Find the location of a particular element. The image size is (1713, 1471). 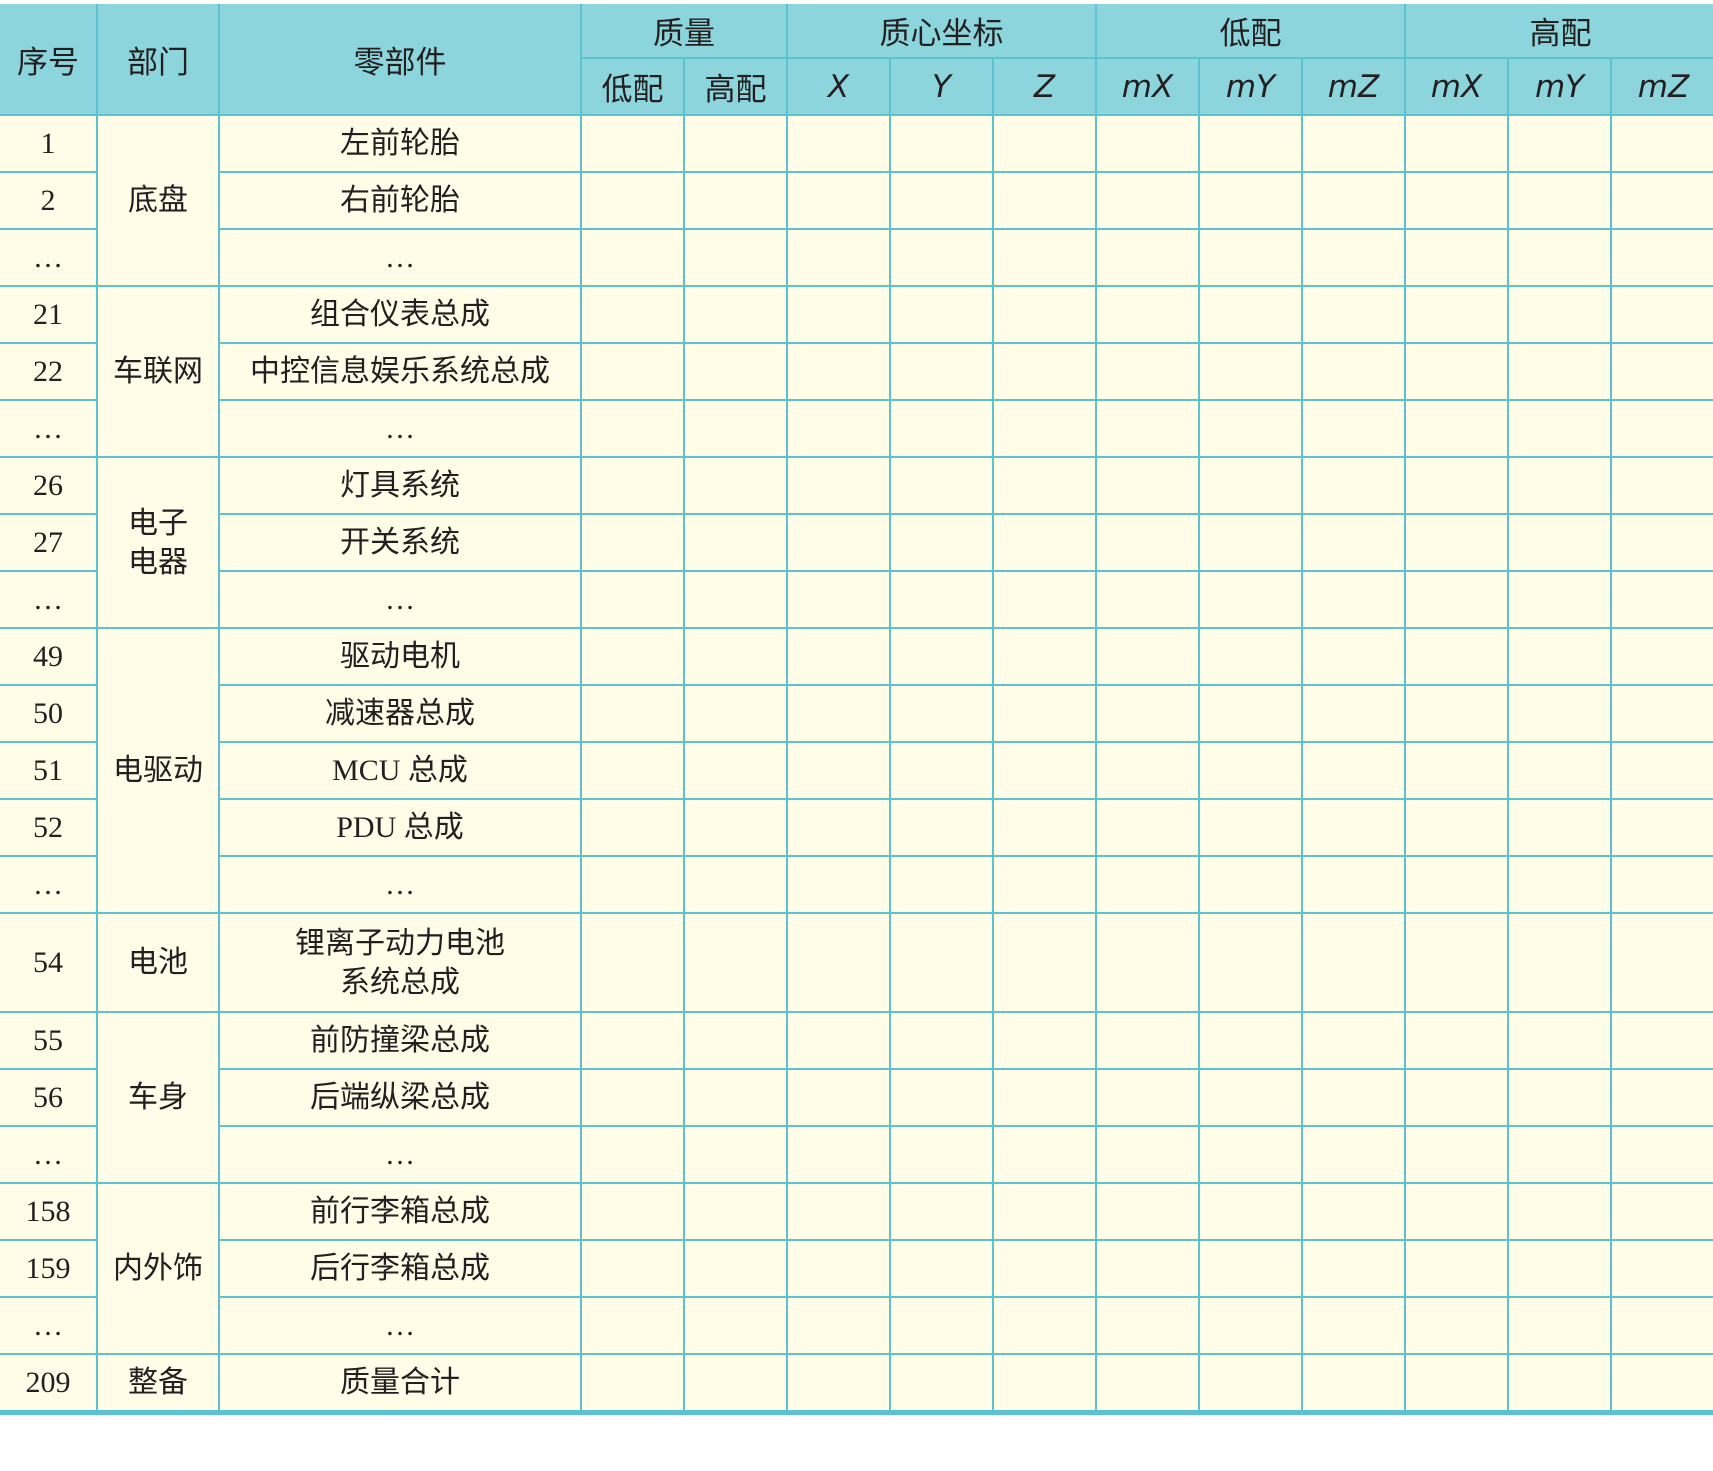

cell-part: 后行李箱总成 is located at coordinates (400, 1268).